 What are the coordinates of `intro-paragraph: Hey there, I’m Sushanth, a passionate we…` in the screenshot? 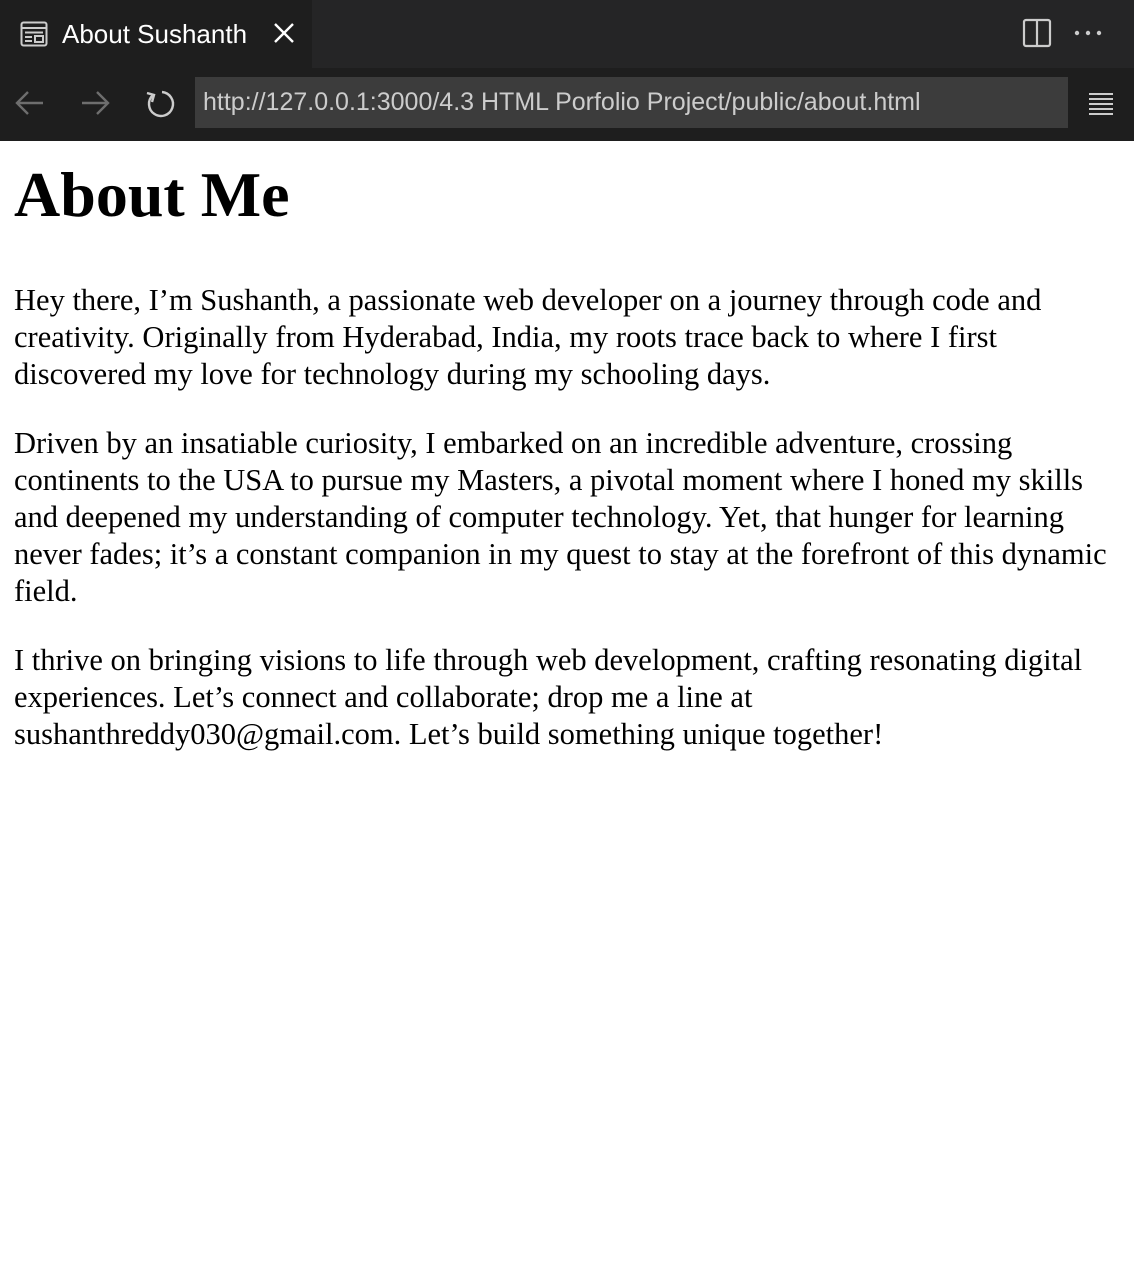 It's located at (528, 337).